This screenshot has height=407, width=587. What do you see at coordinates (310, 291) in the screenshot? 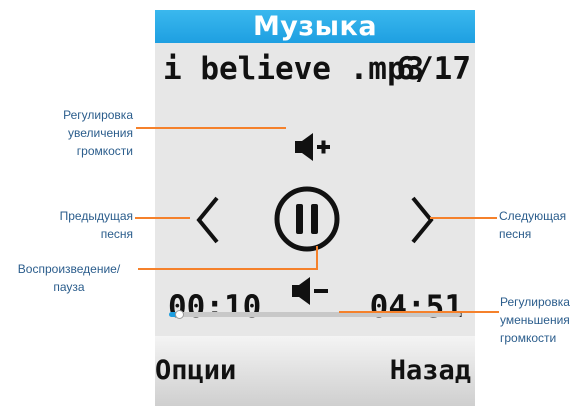
I see `speaker-minus-icon` at bounding box center [310, 291].